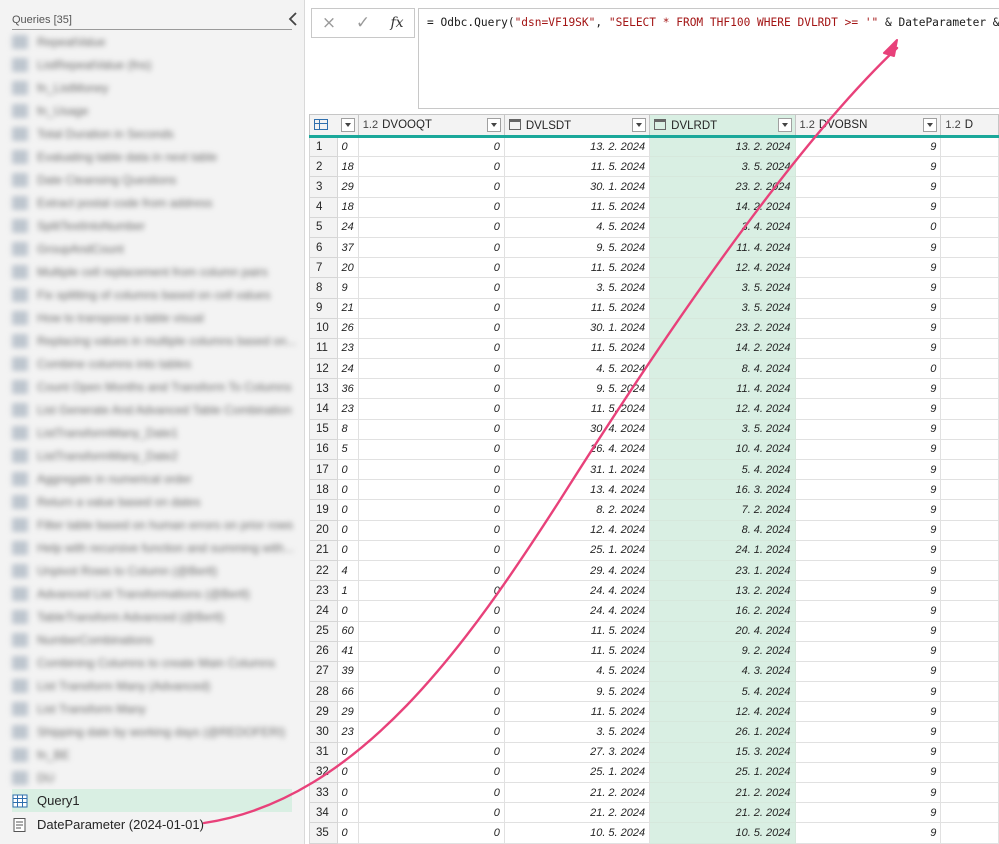 The width and height of the screenshot is (999, 844). What do you see at coordinates (152, 225) in the screenshot?
I see `query-item: SplitTextIntoNumber` at bounding box center [152, 225].